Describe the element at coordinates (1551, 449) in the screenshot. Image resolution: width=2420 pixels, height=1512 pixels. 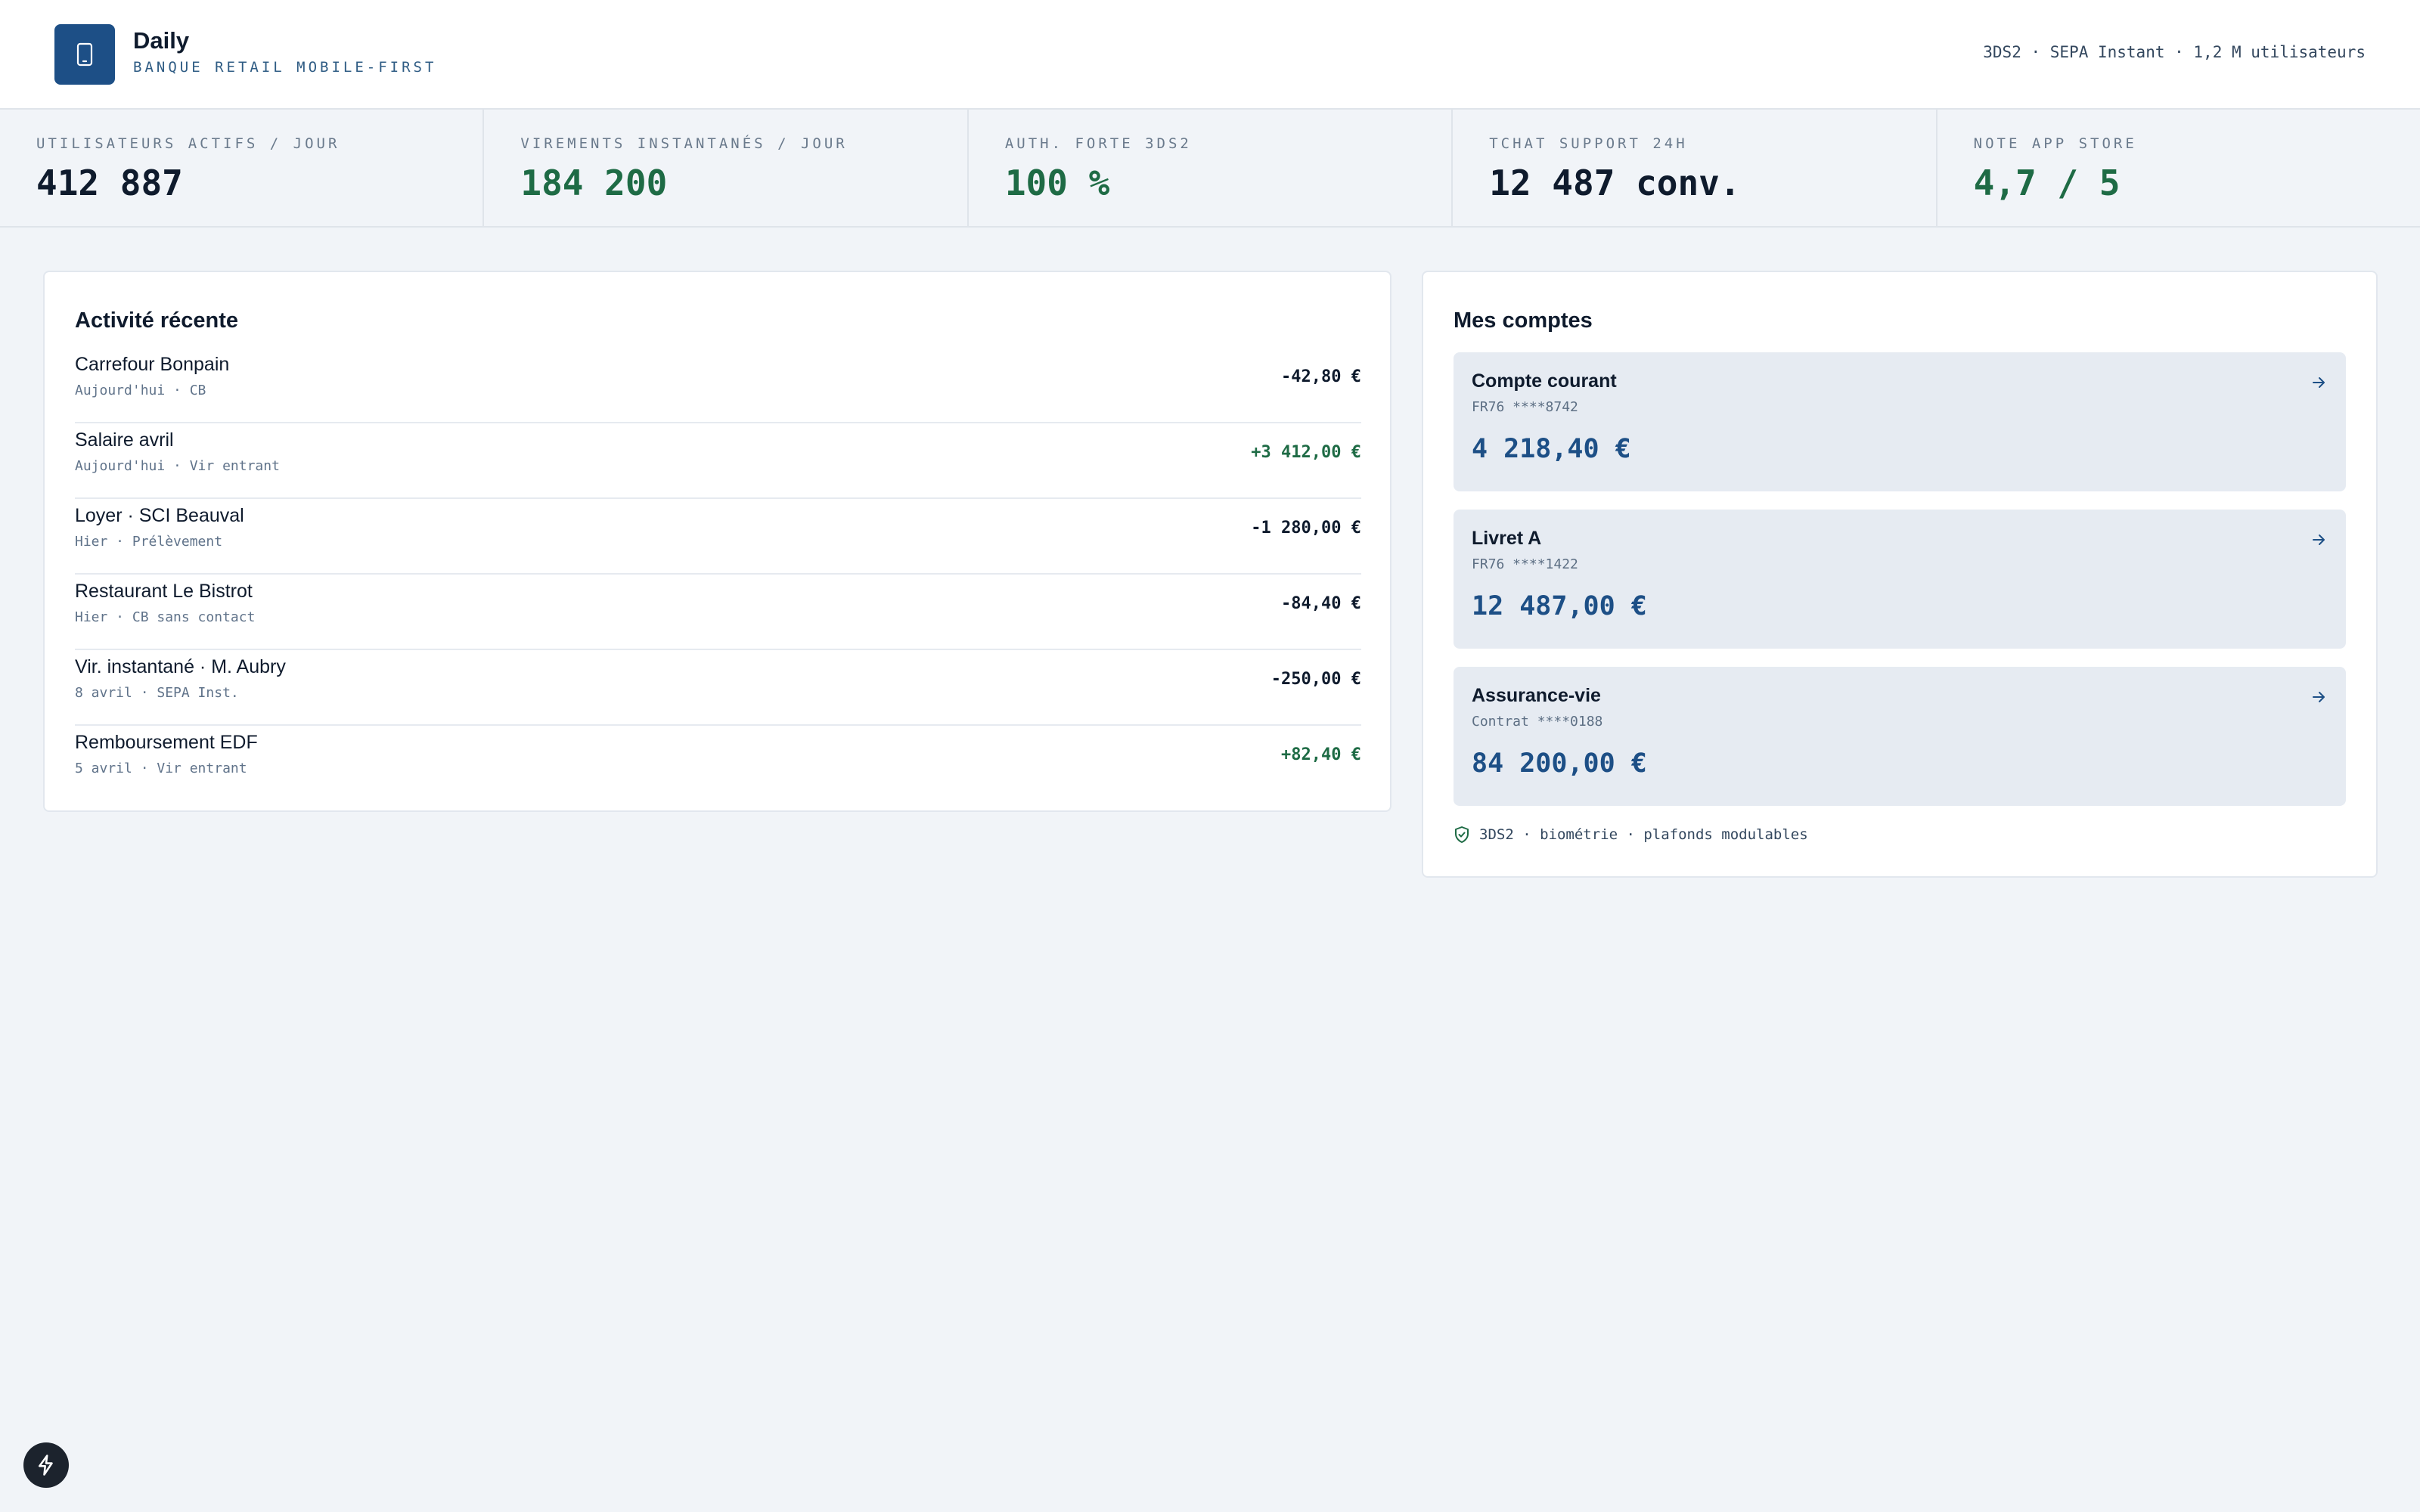
I see `account-balance: 4 218,40 €` at that location.